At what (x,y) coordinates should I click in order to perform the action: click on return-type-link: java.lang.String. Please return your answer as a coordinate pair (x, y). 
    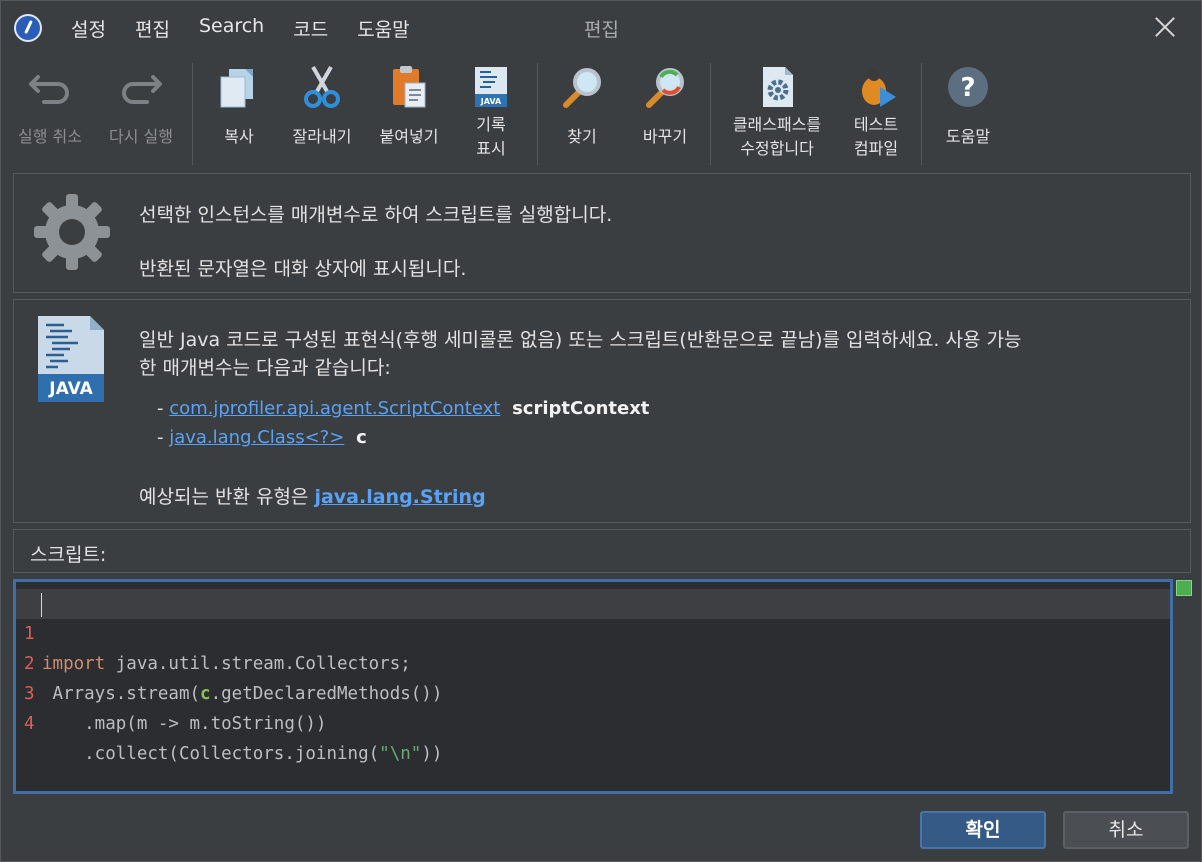
    Looking at the image, I should click on (399, 497).